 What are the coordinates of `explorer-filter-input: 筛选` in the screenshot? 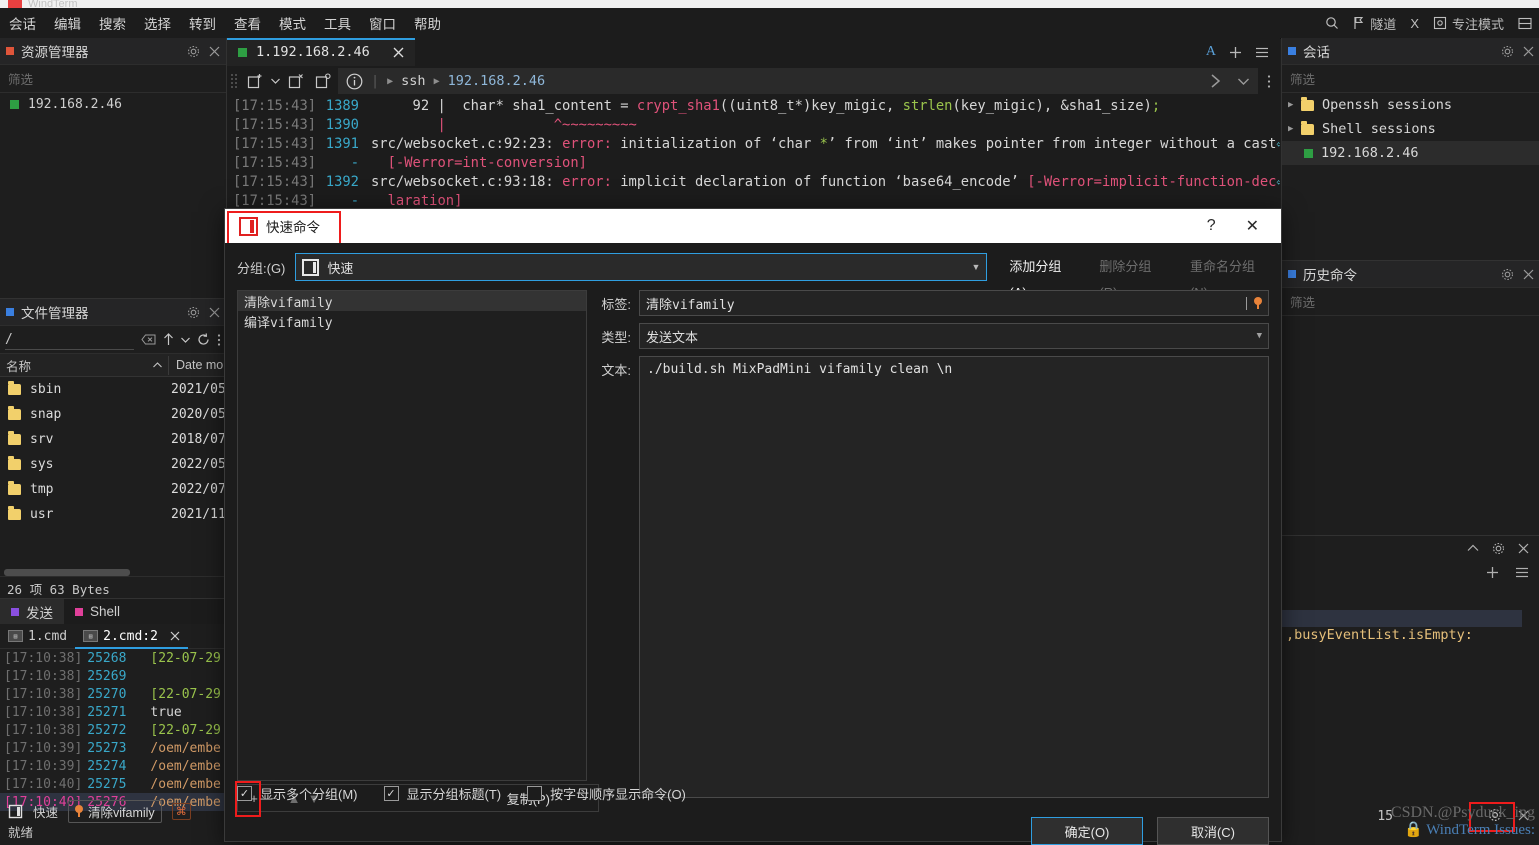 It's located at (113, 78).